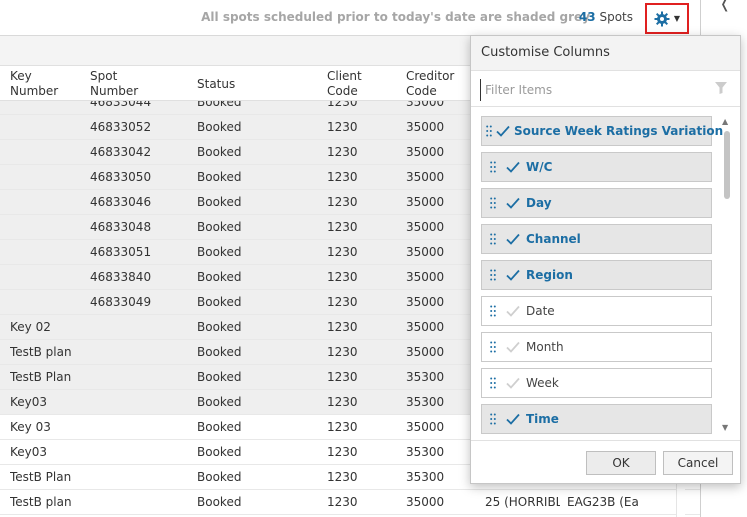 The width and height of the screenshot is (747, 517). I want to click on scroll-down-arrow-icon: ▼, so click(725, 427).